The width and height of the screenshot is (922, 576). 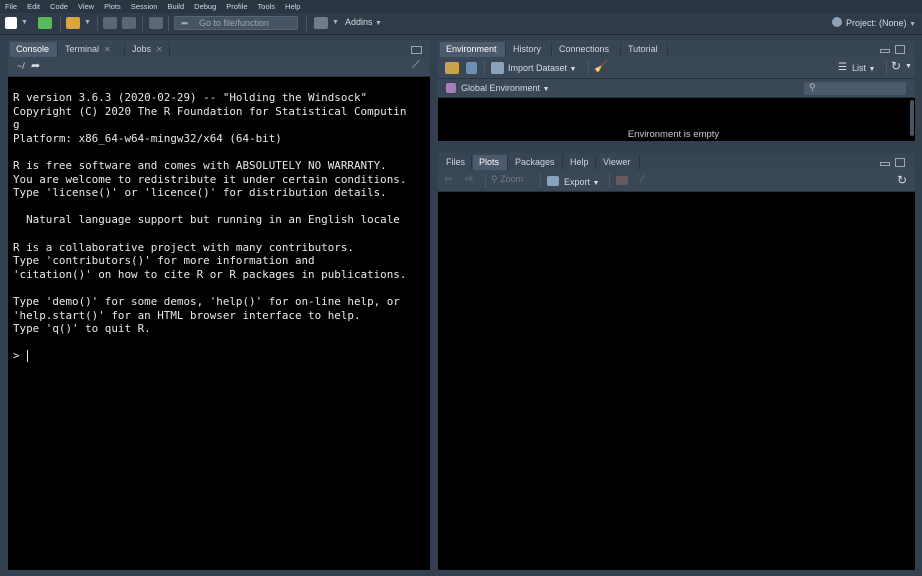 I want to click on tab-label: Environment, so click(x=471, y=49).